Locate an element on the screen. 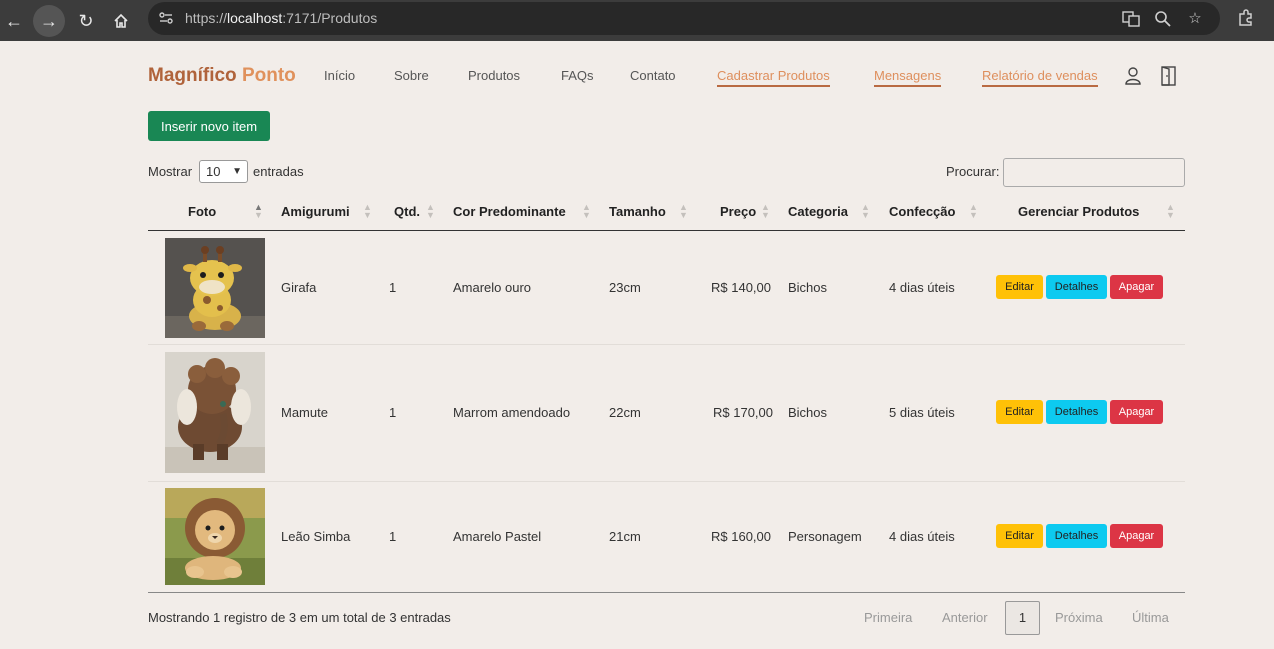 This screenshot has width=1274, height=649. logout-door-icon is located at coordinates (1168, 76).